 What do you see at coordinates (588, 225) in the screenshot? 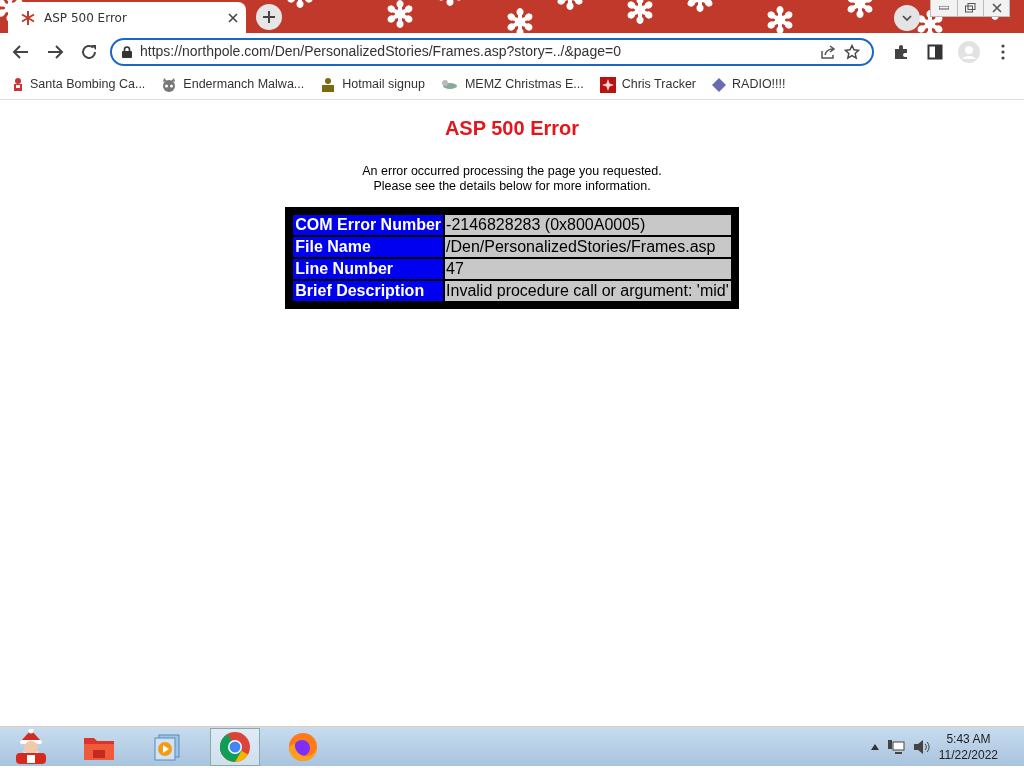
I see `row-value: -2146828283 (0x800A0005)` at bounding box center [588, 225].